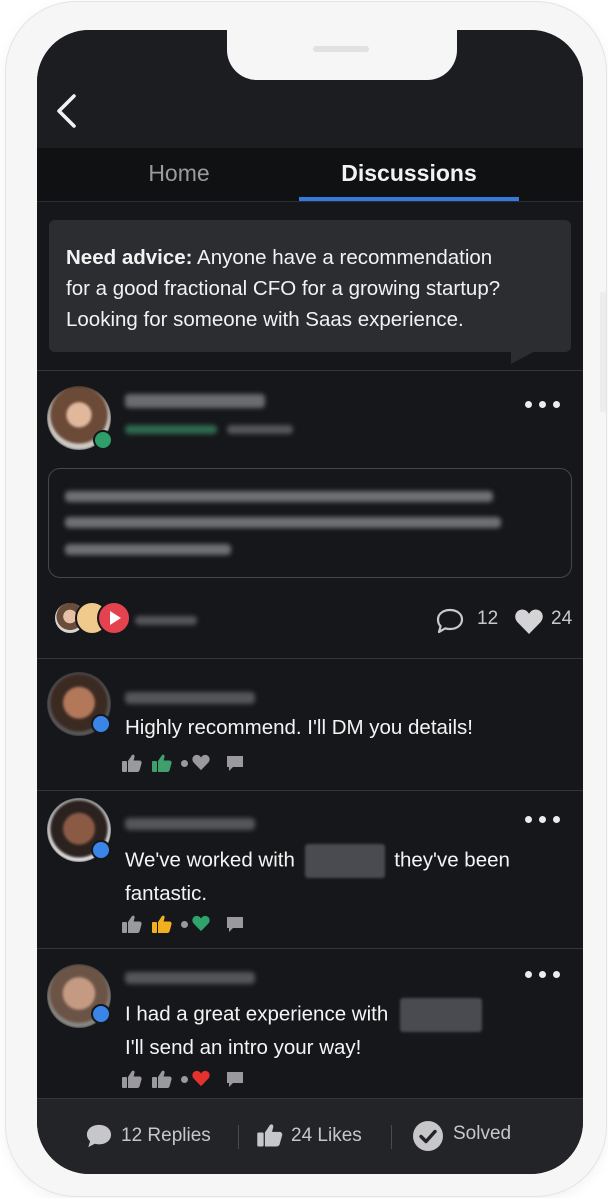 Image resolution: width=608 pixels, height=1198 pixels. Describe the element at coordinates (428, 1136) in the screenshot. I see `check-circle-icon` at that location.